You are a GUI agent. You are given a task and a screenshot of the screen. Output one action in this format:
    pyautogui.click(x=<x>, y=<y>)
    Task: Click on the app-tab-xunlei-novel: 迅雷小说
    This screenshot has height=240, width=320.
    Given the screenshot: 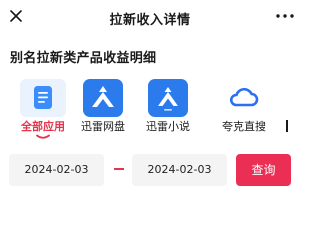 What is the action you would take?
    pyautogui.click(x=168, y=109)
    